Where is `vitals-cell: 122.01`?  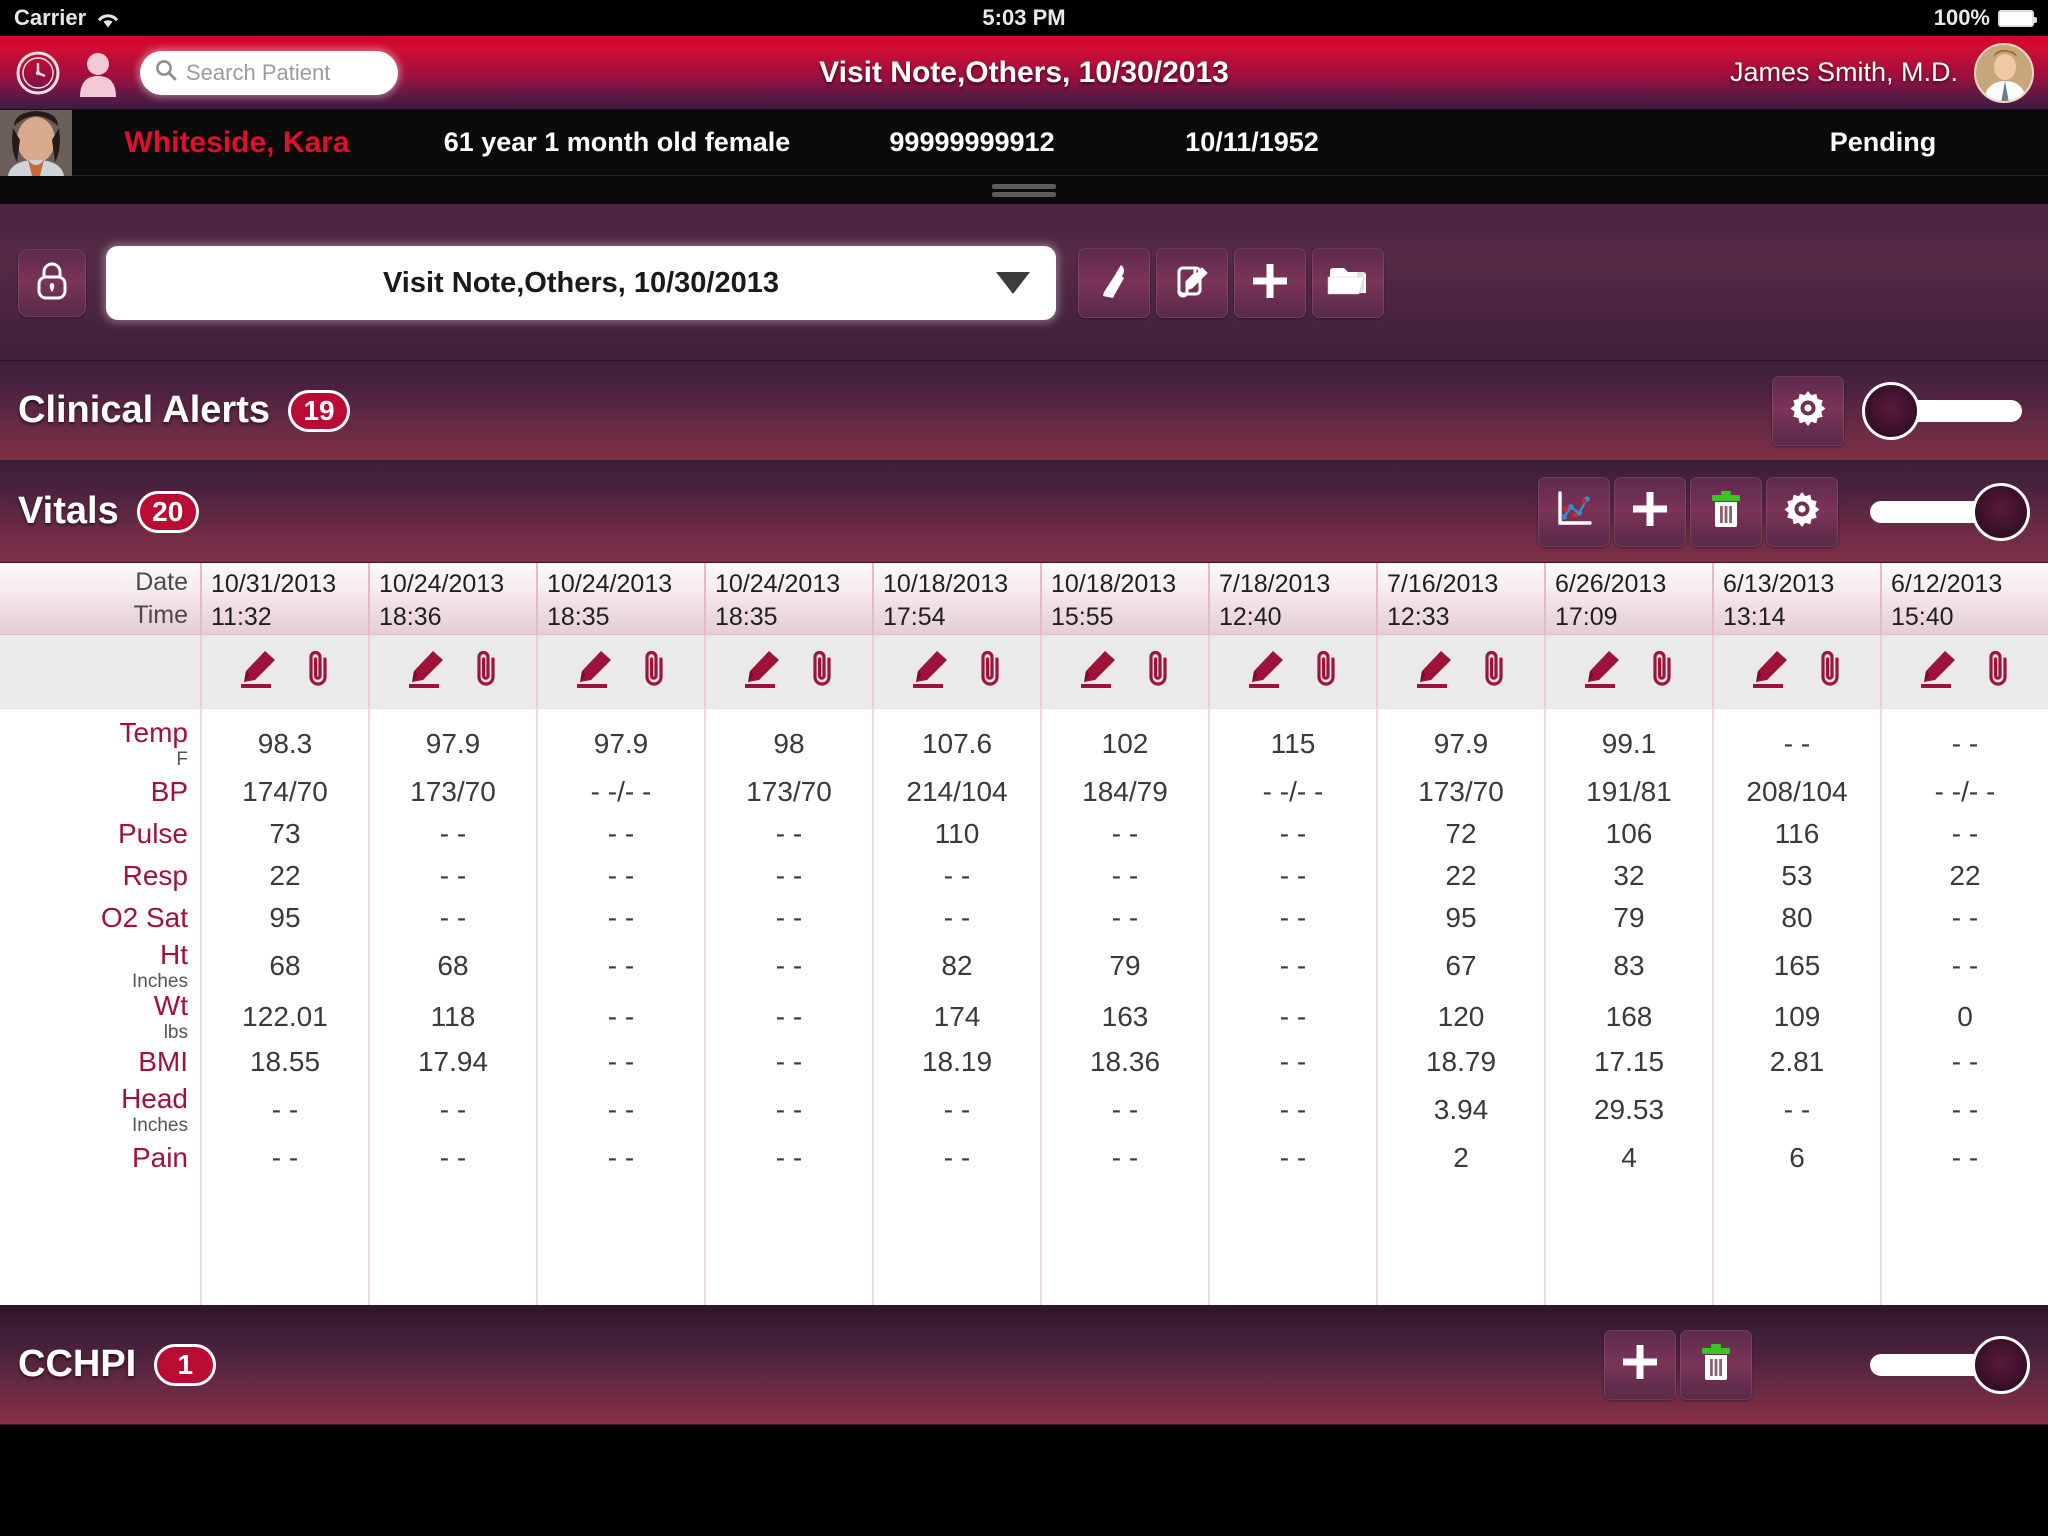
vitals-cell: 122.01 is located at coordinates (285, 1017).